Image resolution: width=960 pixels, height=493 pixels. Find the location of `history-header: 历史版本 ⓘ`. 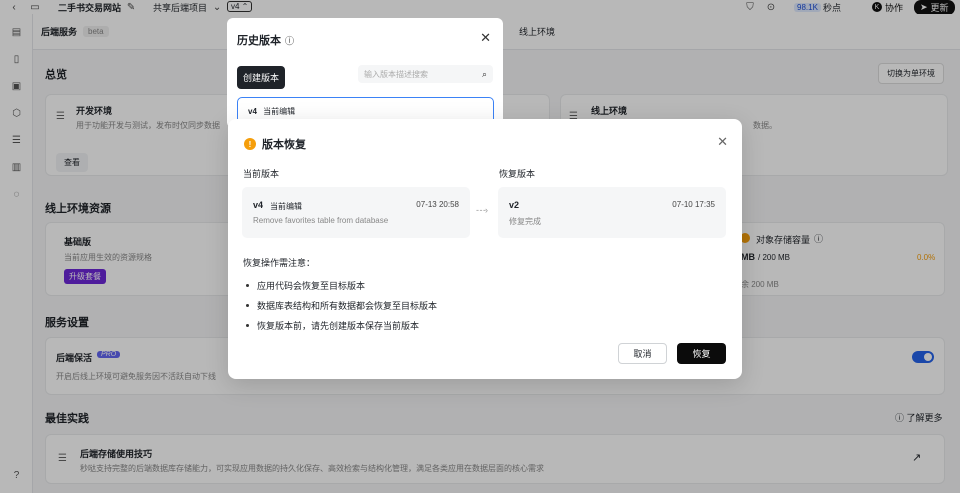

history-header: 历史版本 ⓘ is located at coordinates (265, 40).